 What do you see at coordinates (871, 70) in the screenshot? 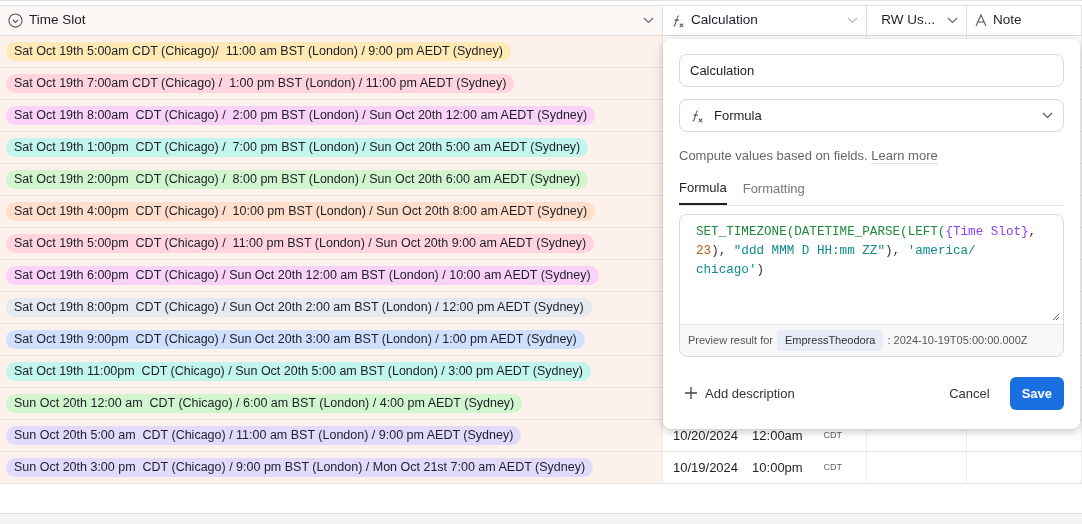
I see `field-name-input: Calculation` at bounding box center [871, 70].